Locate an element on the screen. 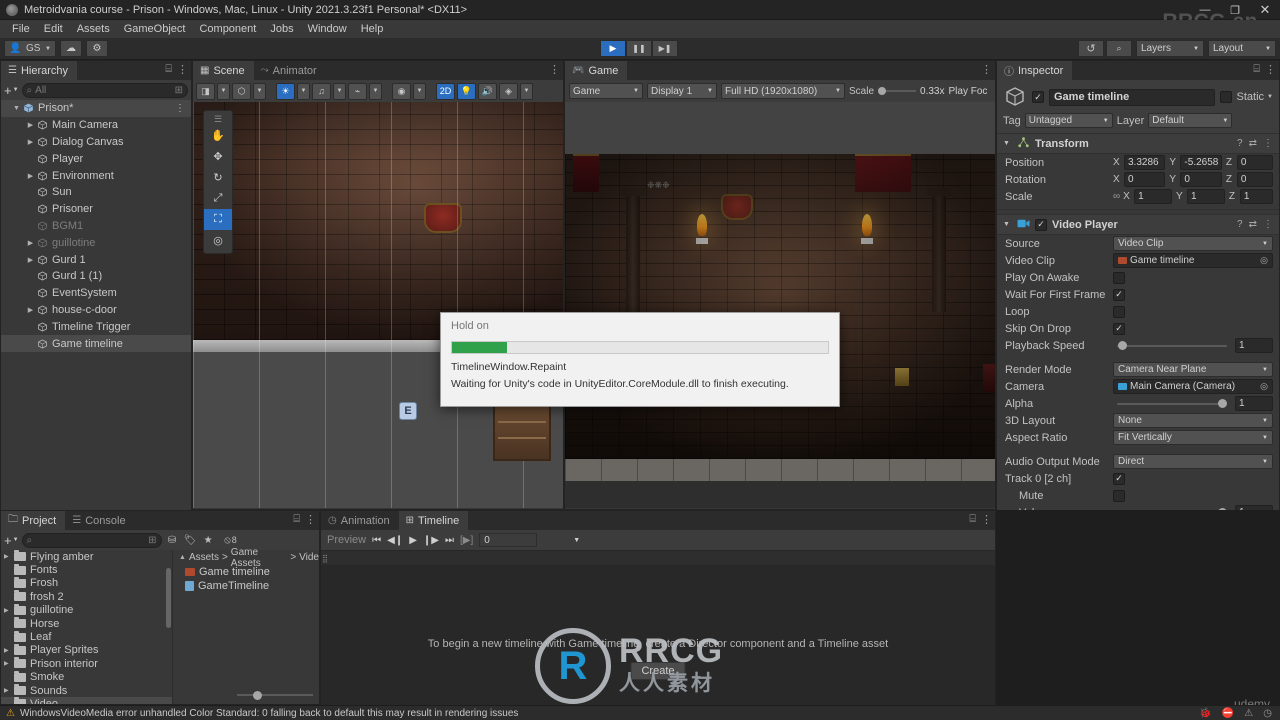 This screenshot has width=1280, height=720. hierarchy-item-bgm1: BGM1 is located at coordinates (96, 226).